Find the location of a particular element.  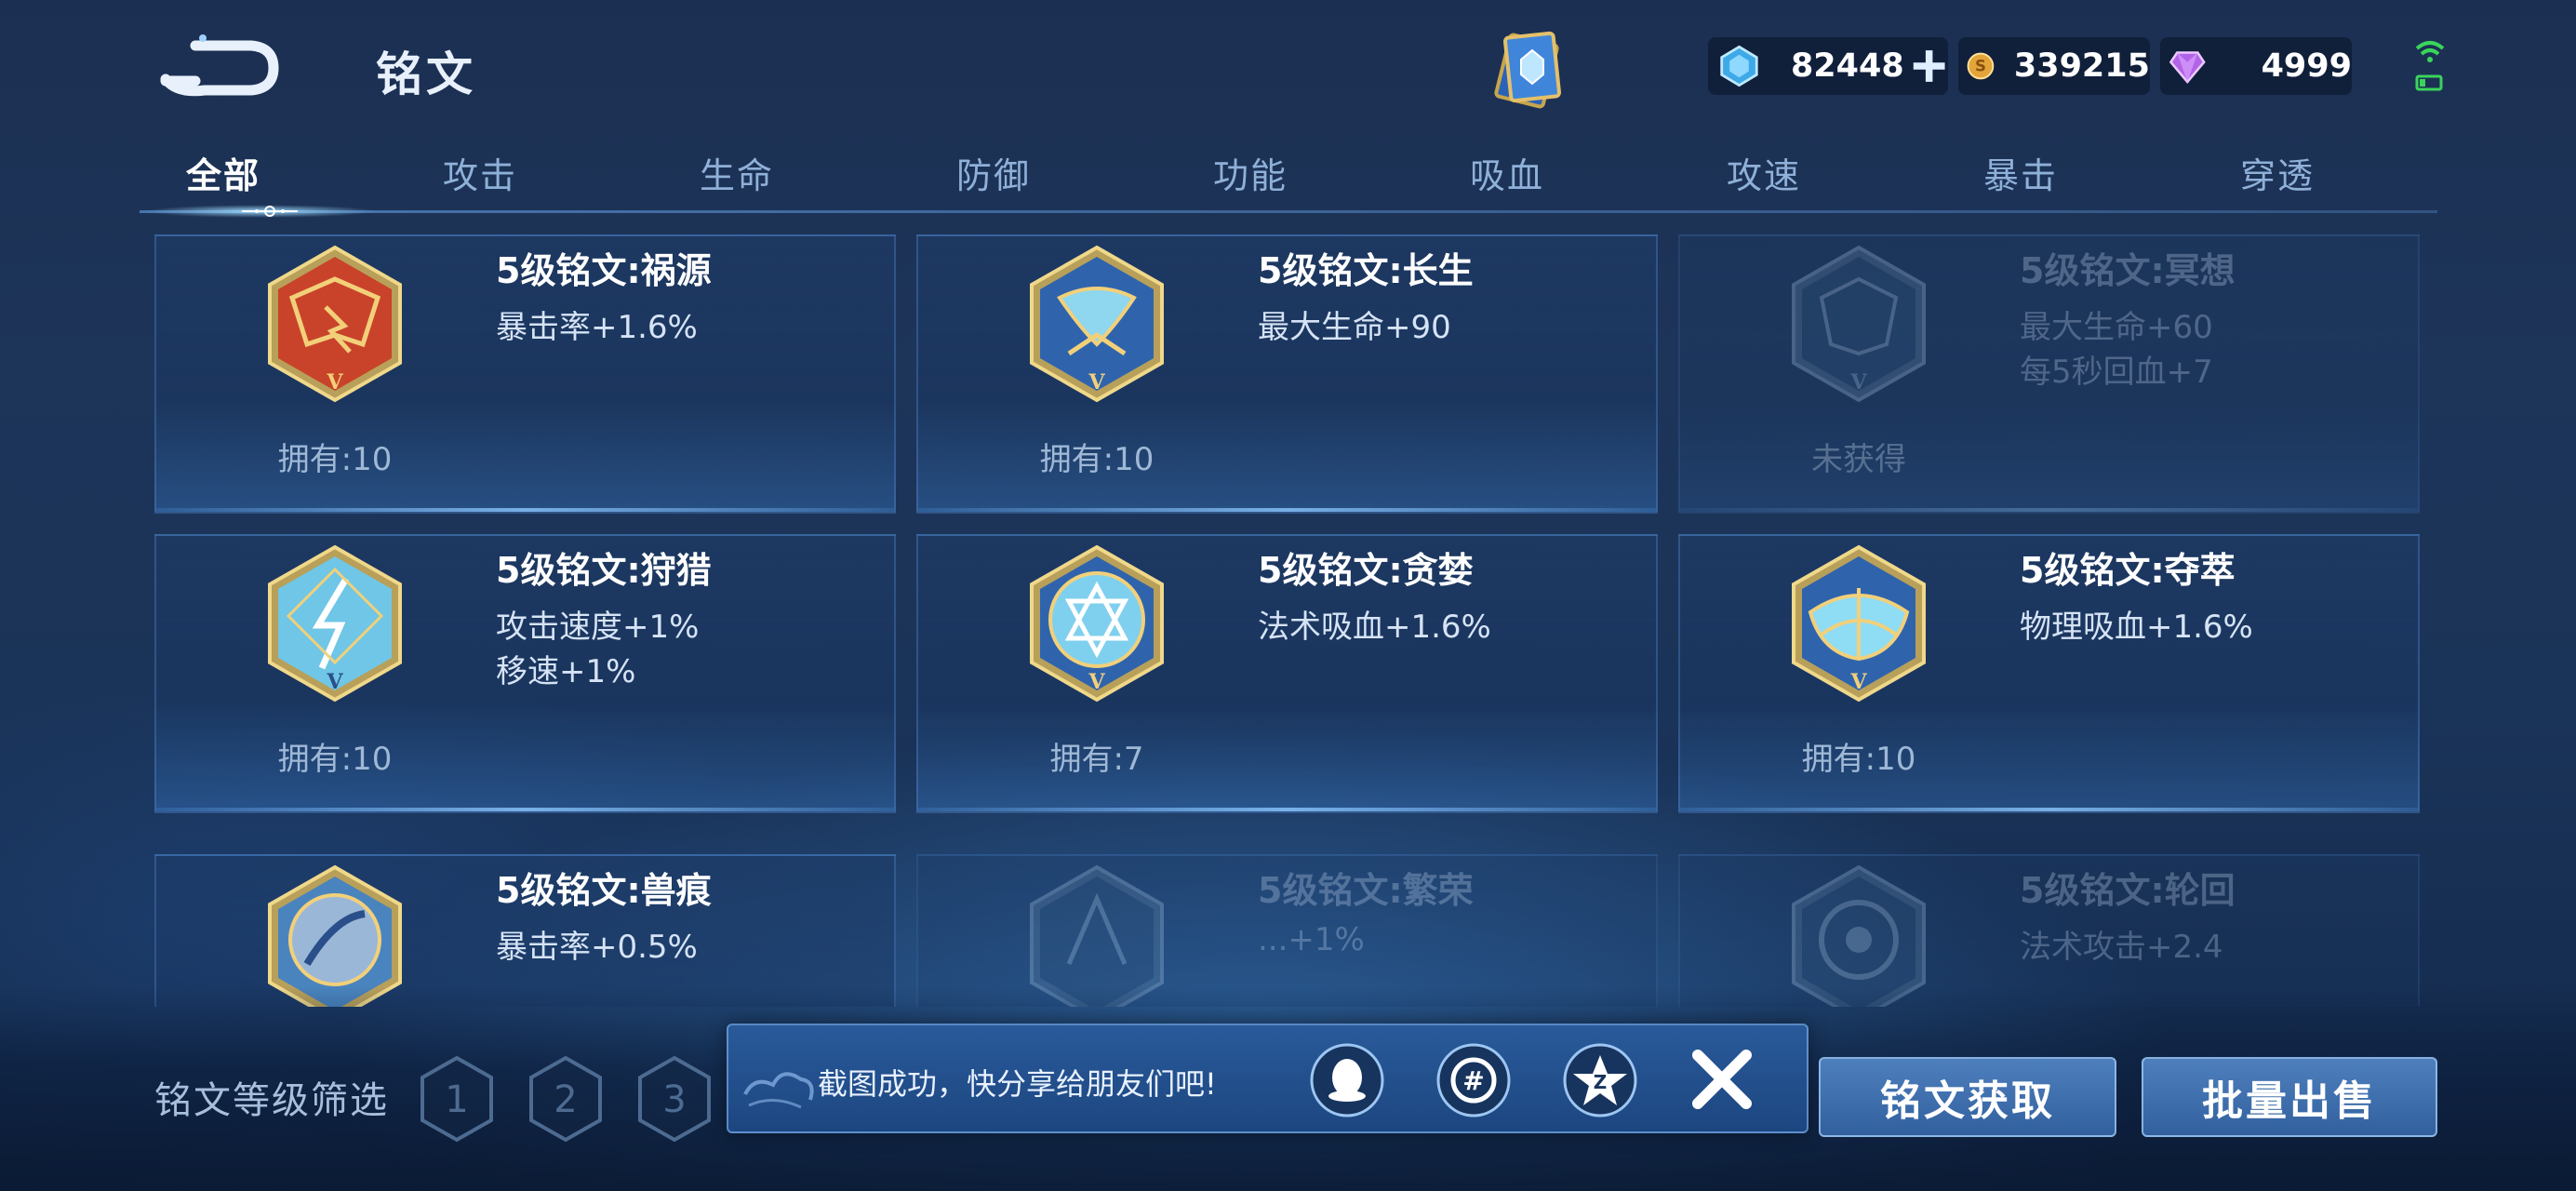

qq-icon is located at coordinates (1347, 1080).